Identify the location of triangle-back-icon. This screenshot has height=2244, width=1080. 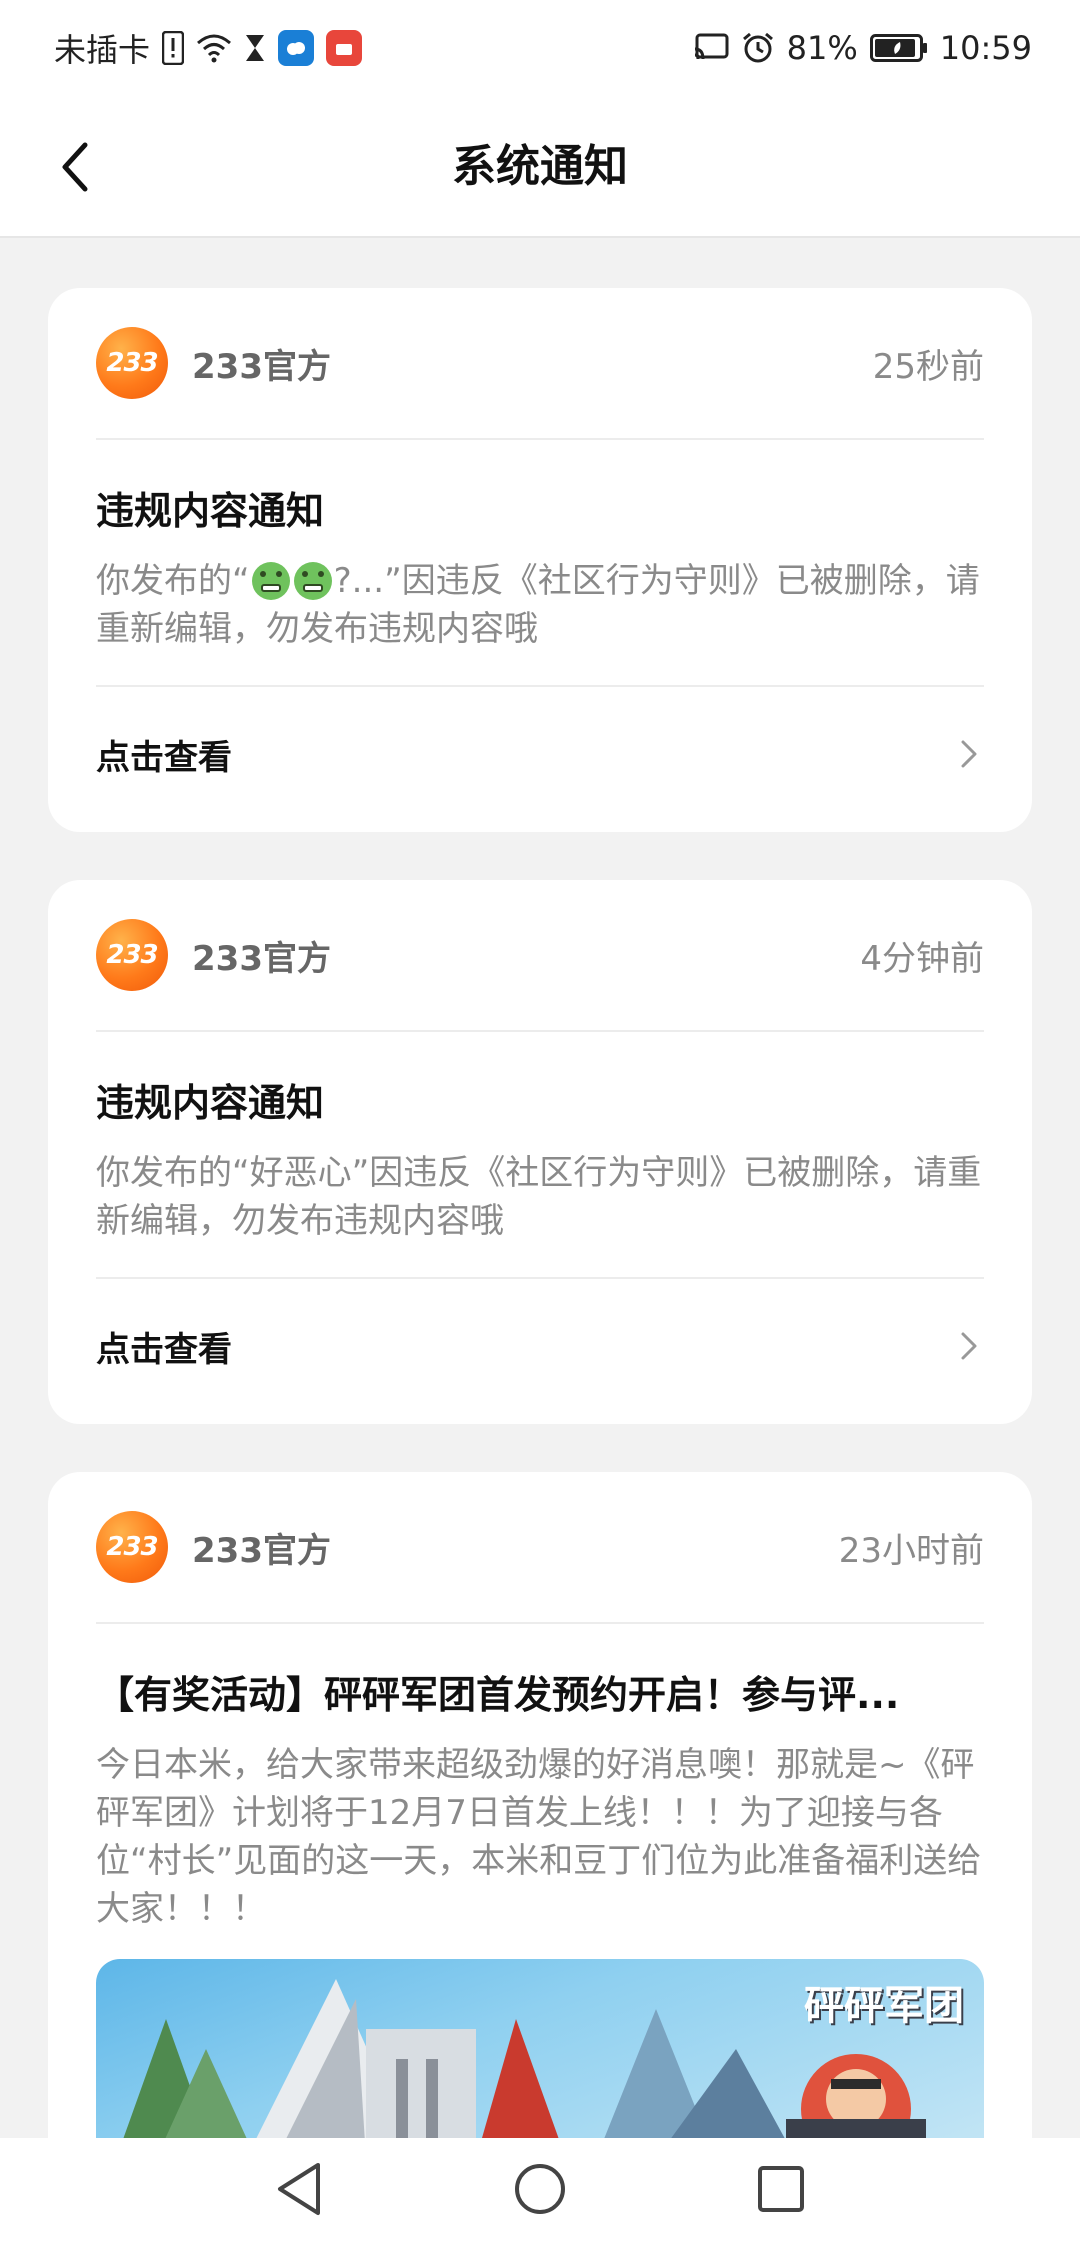
(299, 2189).